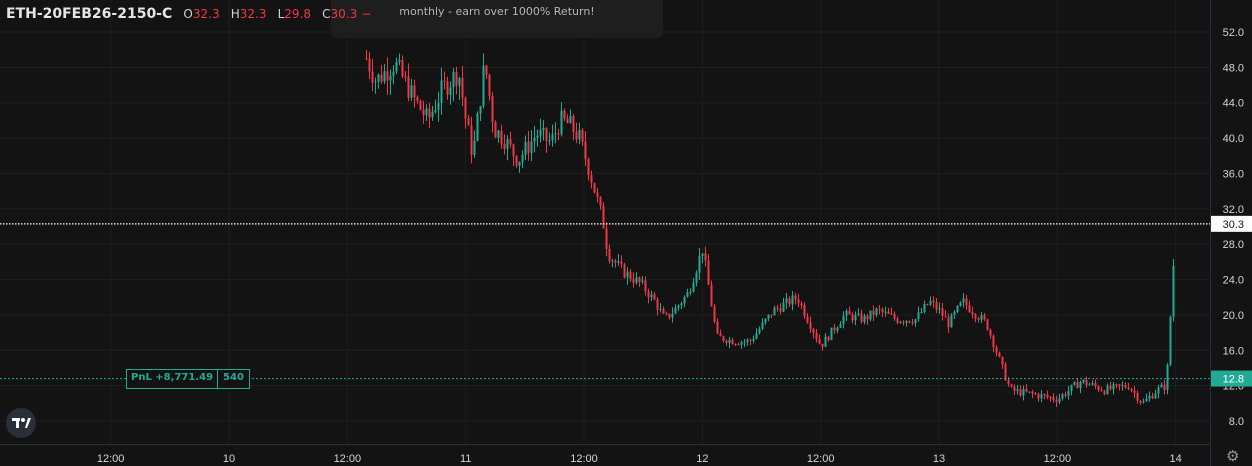 Image resolution: width=1252 pixels, height=466 pixels. Describe the element at coordinates (21, 423) in the screenshot. I see `tradingview-logo-icon` at that location.